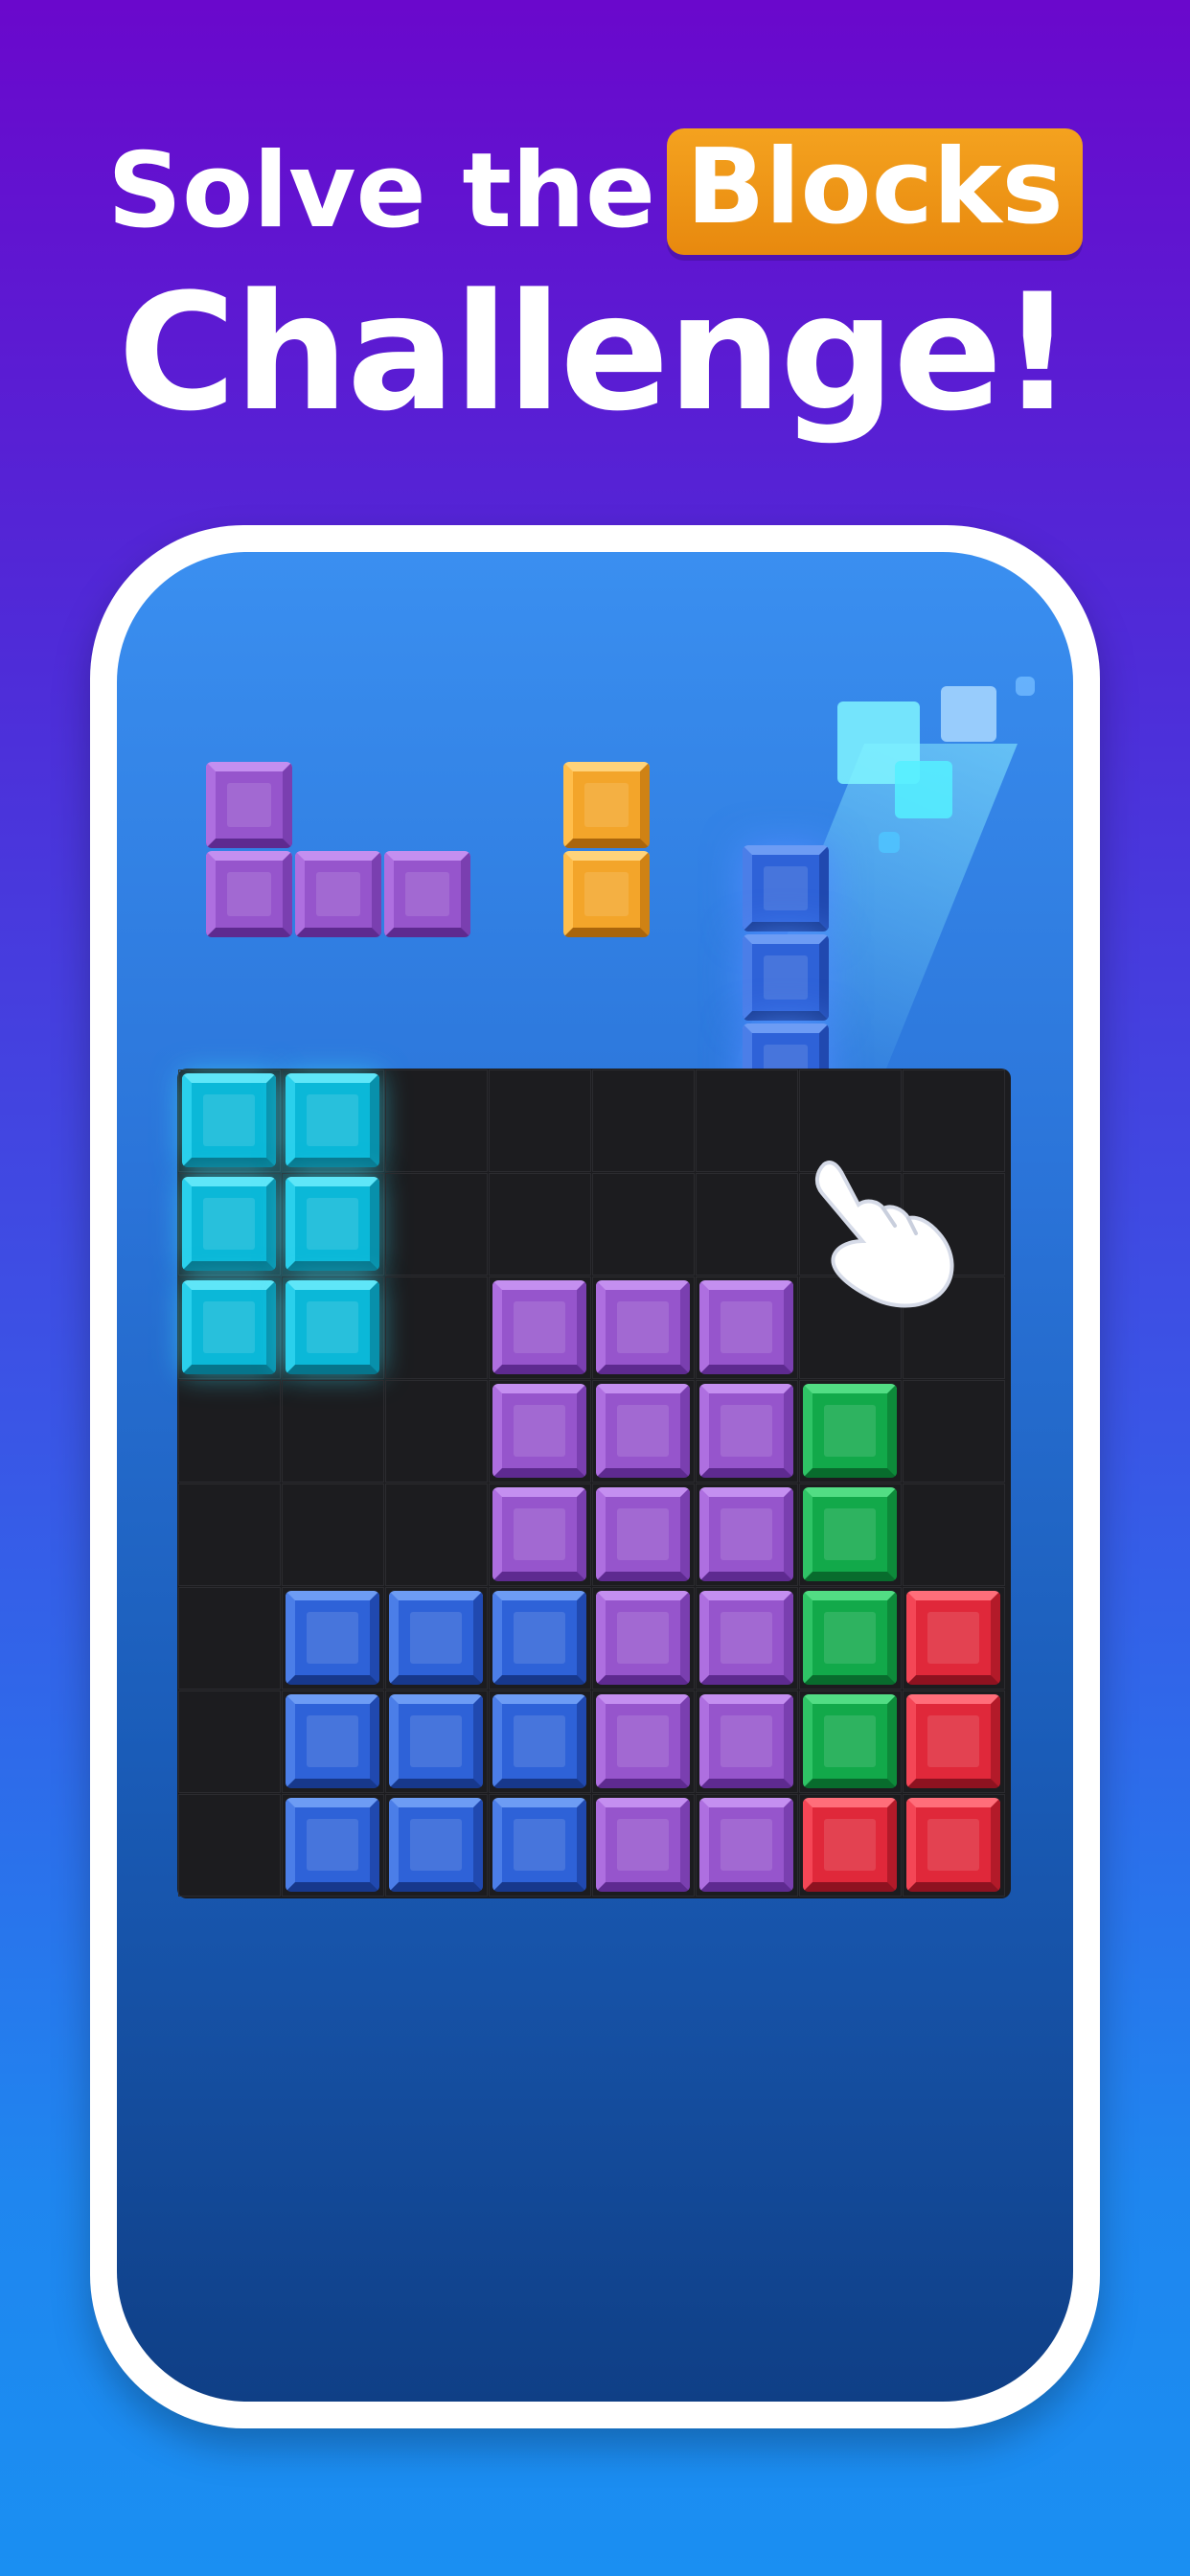 The width and height of the screenshot is (1190, 2576). I want to click on hand-pointer-icon, so click(885, 1234).